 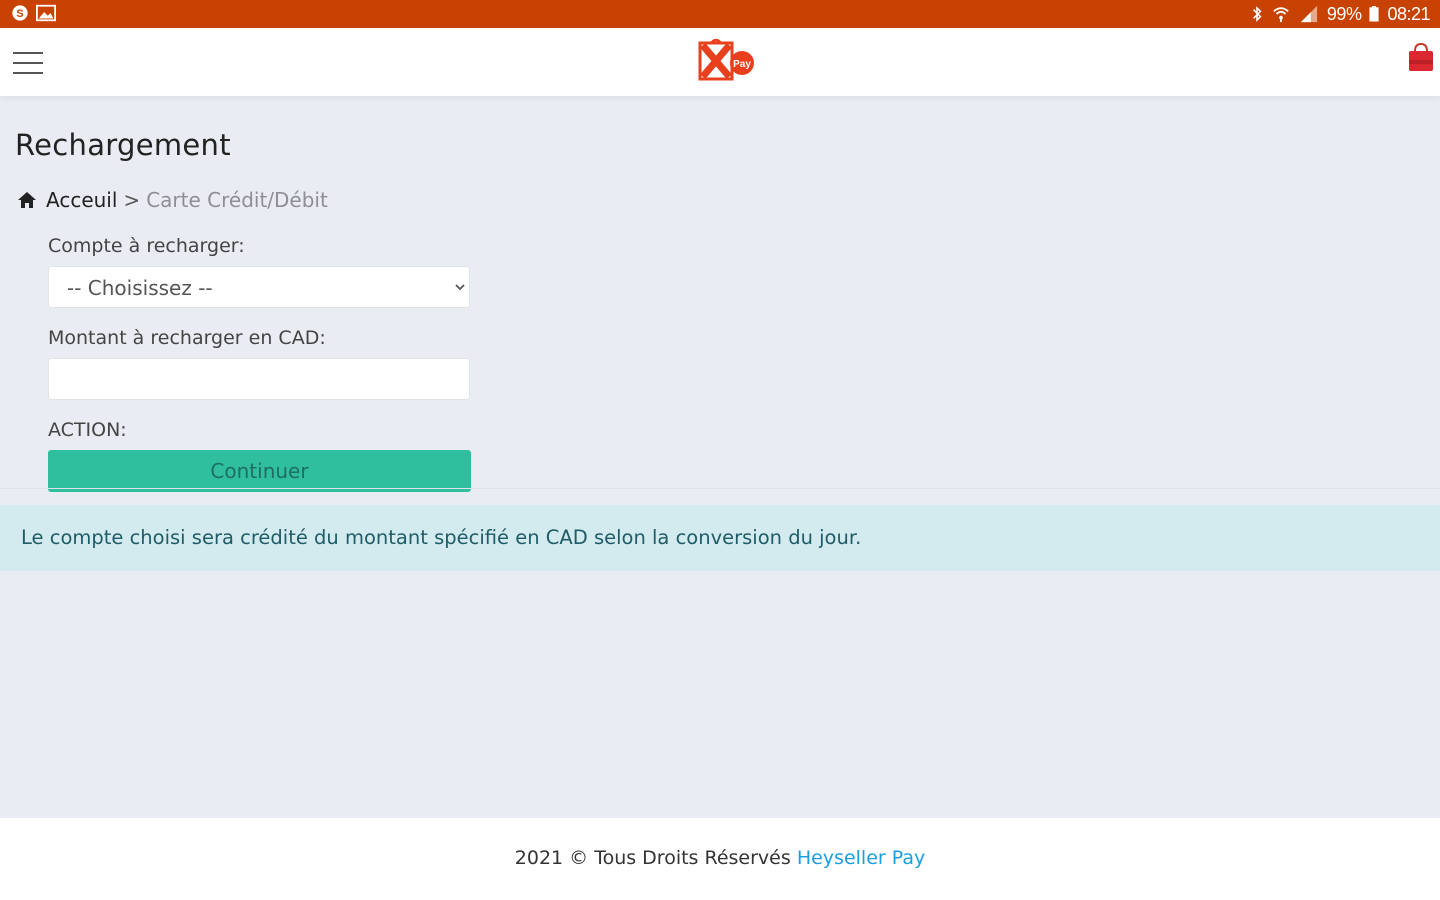 I want to click on chevron-down-icon, so click(x=460, y=287).